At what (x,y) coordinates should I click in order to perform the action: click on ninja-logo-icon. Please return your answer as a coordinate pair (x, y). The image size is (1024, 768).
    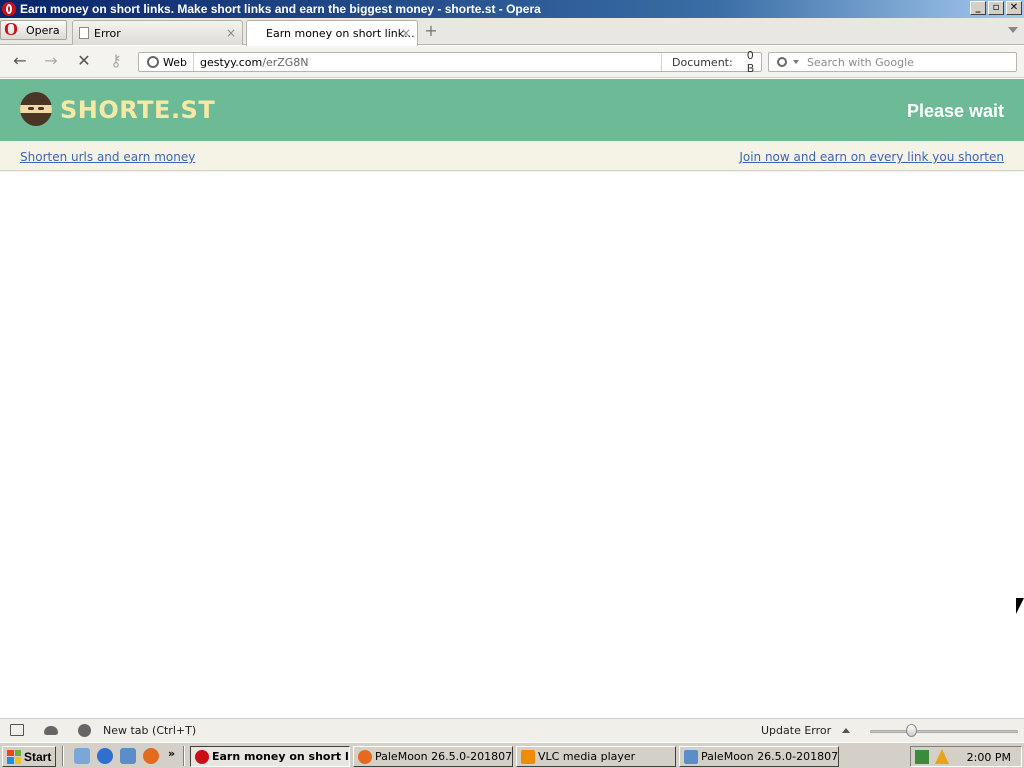
    Looking at the image, I should click on (36, 109).